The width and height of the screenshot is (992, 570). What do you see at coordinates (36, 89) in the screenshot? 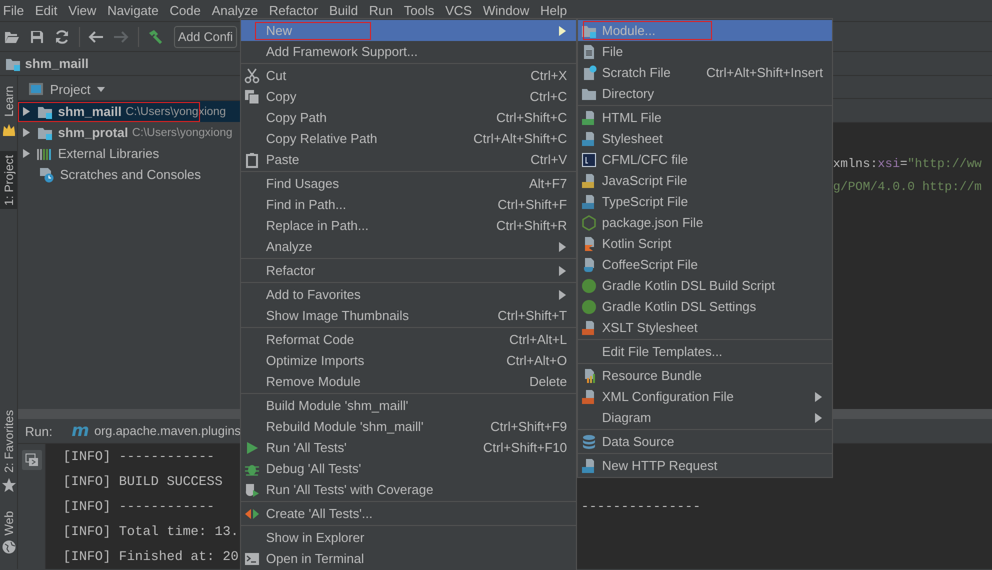
I see `window-icon` at bounding box center [36, 89].